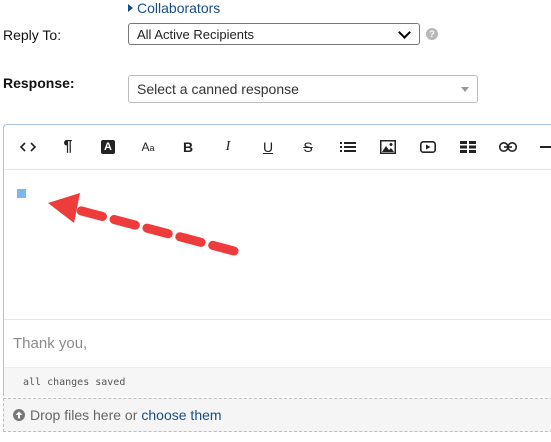 This screenshot has height=442, width=551. Describe the element at coordinates (39, 83) in the screenshot. I see `response-label: Response:` at that location.